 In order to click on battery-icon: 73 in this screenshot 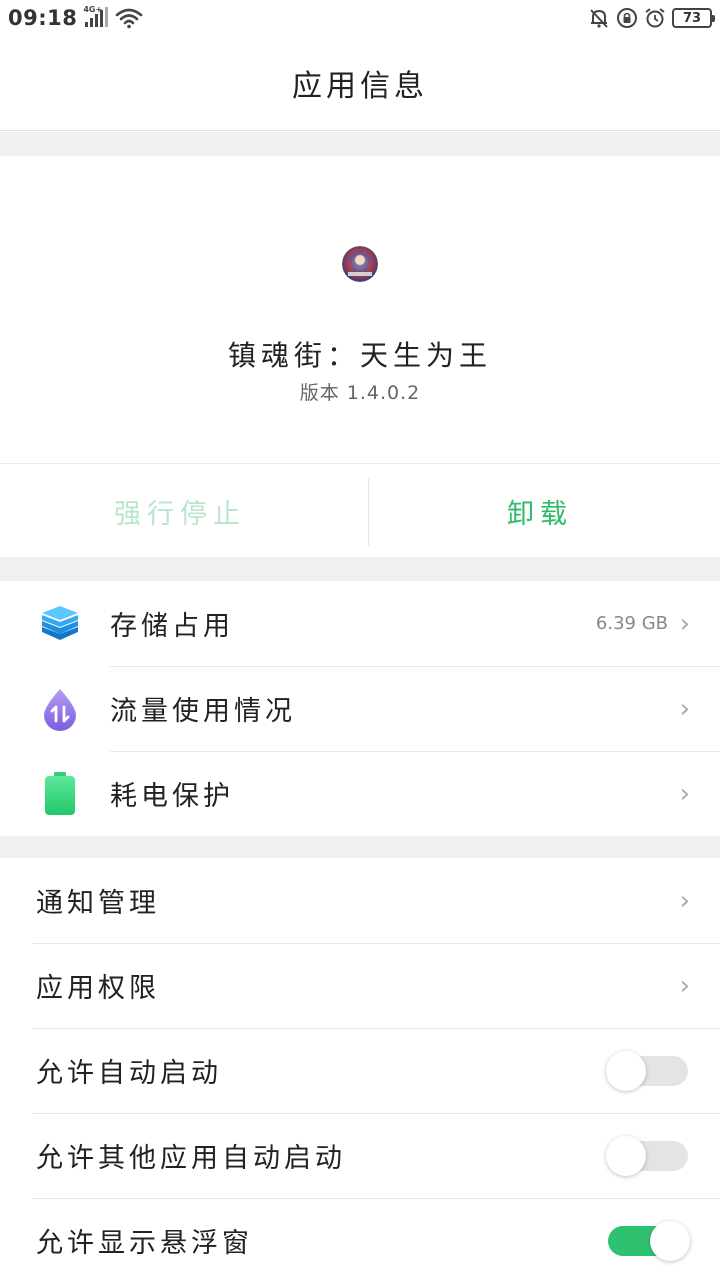, I will do `click(693, 18)`.